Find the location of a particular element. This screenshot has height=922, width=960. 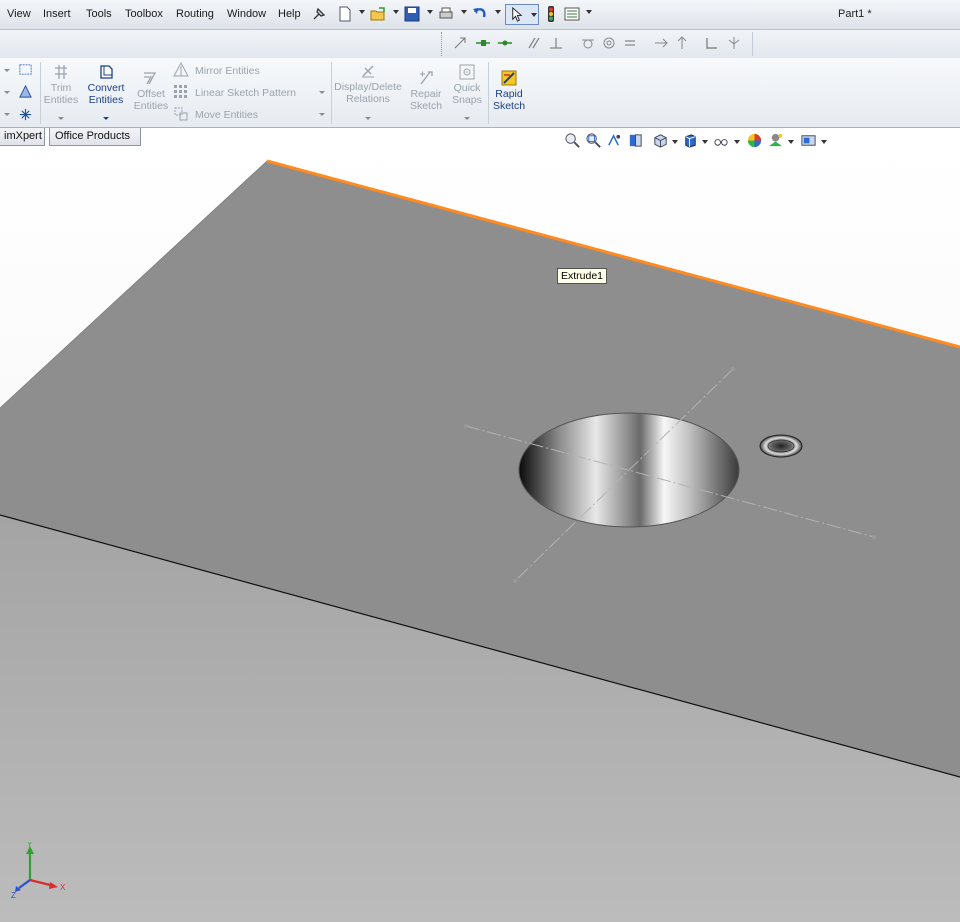

parallel-icon is located at coordinates (534, 43).